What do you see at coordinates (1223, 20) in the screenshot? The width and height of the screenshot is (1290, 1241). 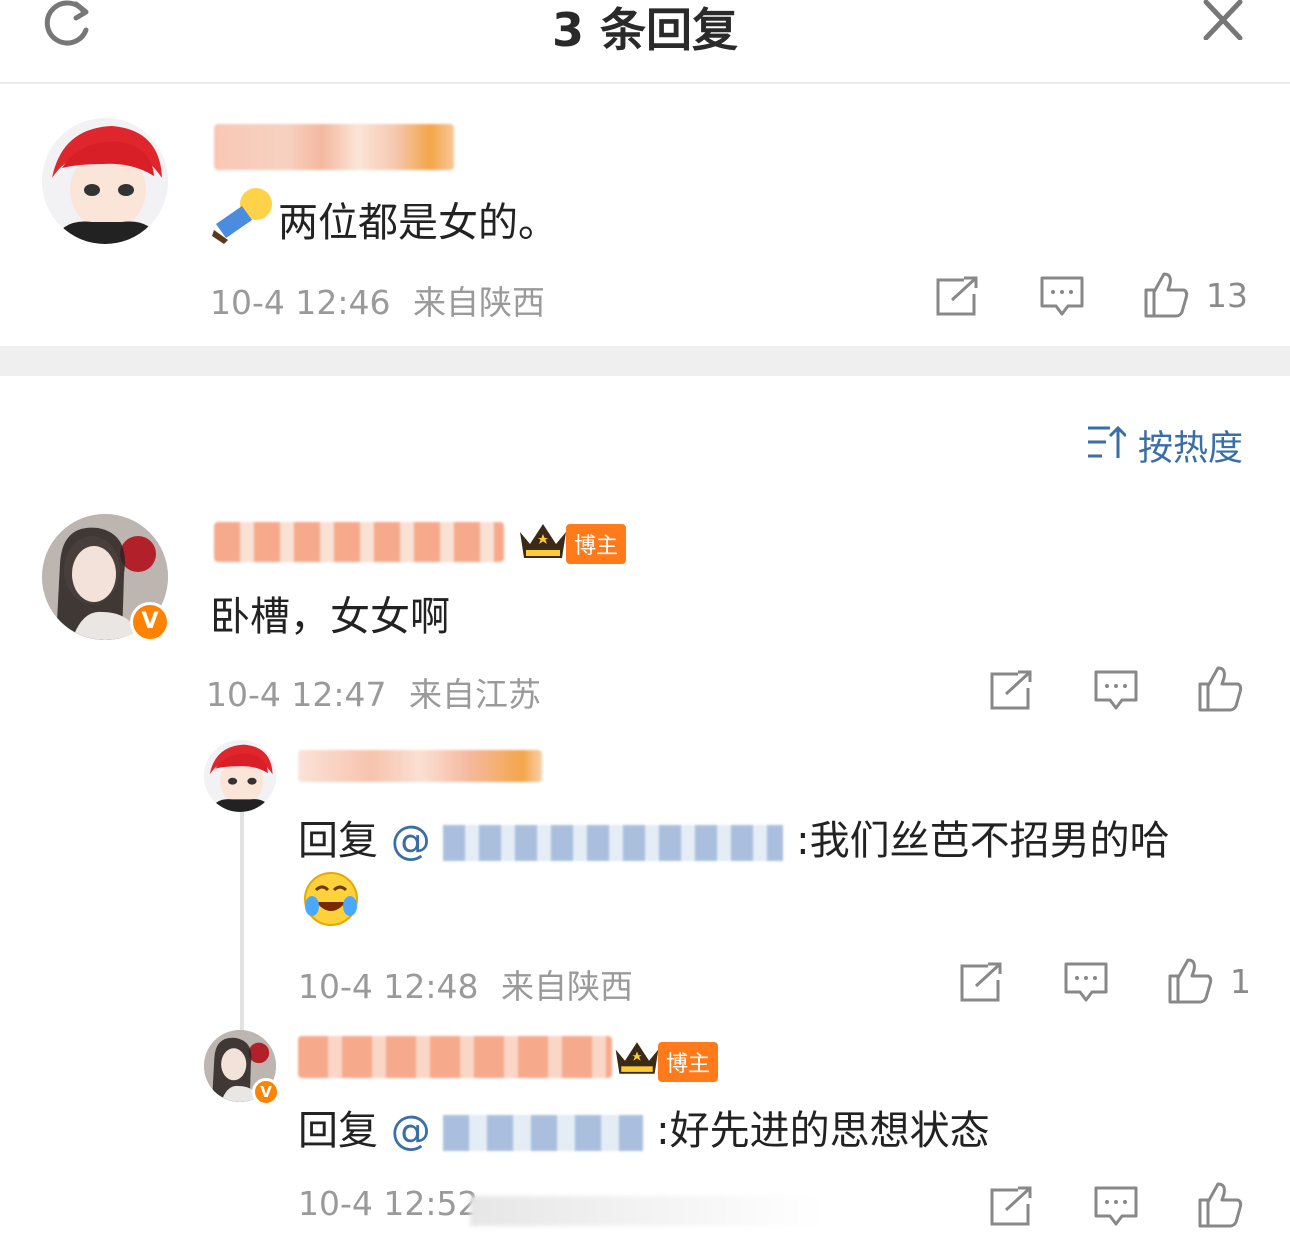 I see `close-icon` at bounding box center [1223, 20].